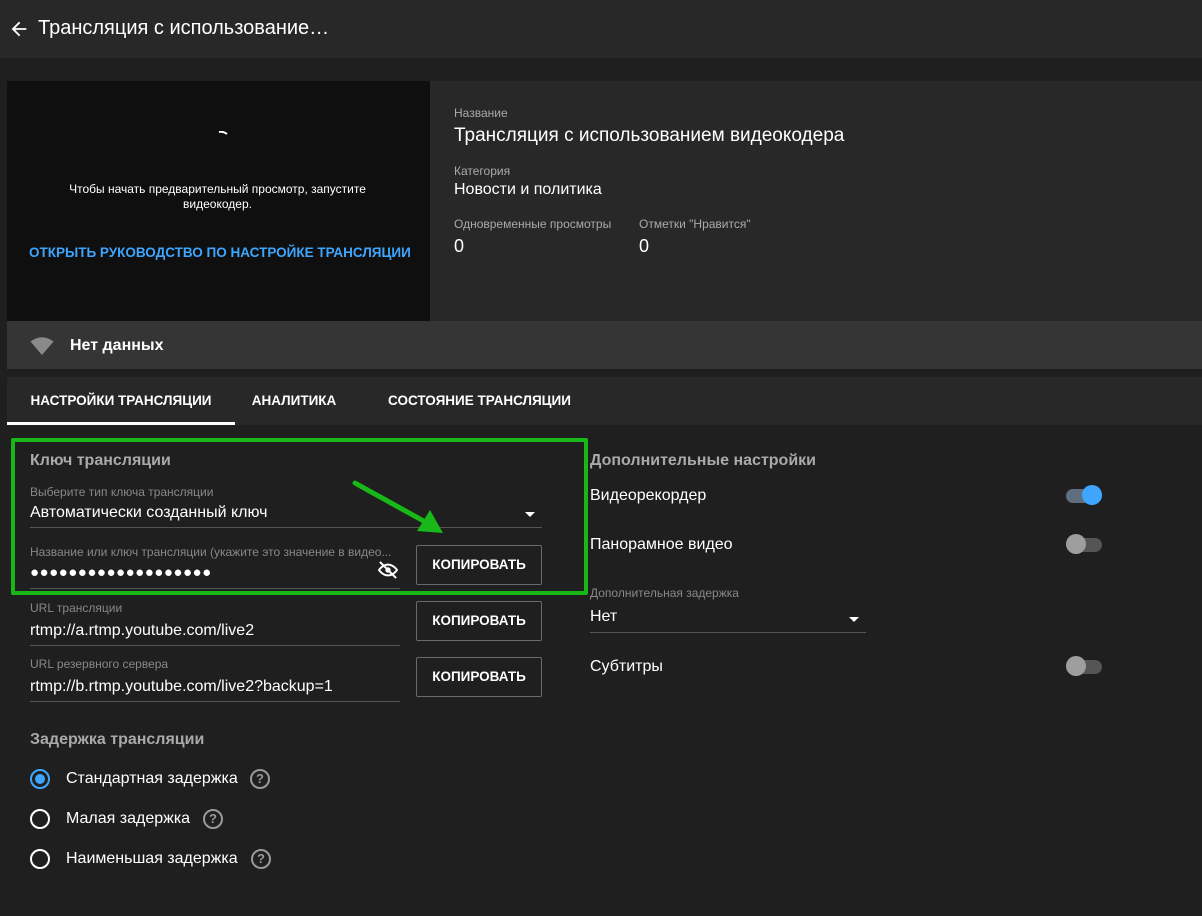 The image size is (1202, 916). Describe the element at coordinates (152, 779) in the screenshot. I see `latency-normal-label: Стандартная задержка` at that location.